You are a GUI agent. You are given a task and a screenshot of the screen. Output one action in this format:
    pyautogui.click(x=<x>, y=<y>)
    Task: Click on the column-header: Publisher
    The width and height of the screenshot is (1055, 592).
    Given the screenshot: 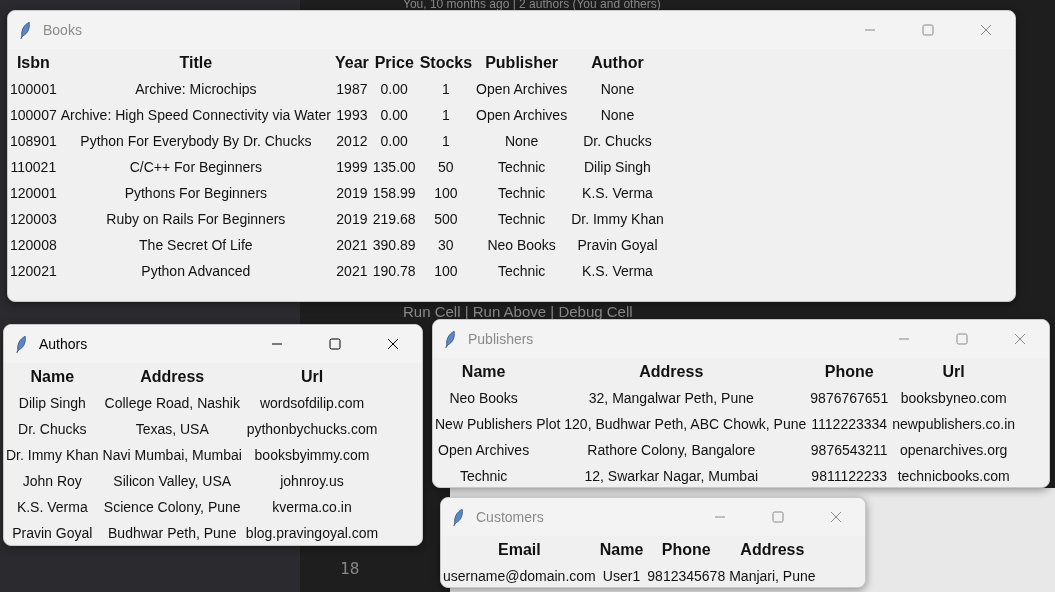 What is the action you would take?
    pyautogui.click(x=522, y=62)
    